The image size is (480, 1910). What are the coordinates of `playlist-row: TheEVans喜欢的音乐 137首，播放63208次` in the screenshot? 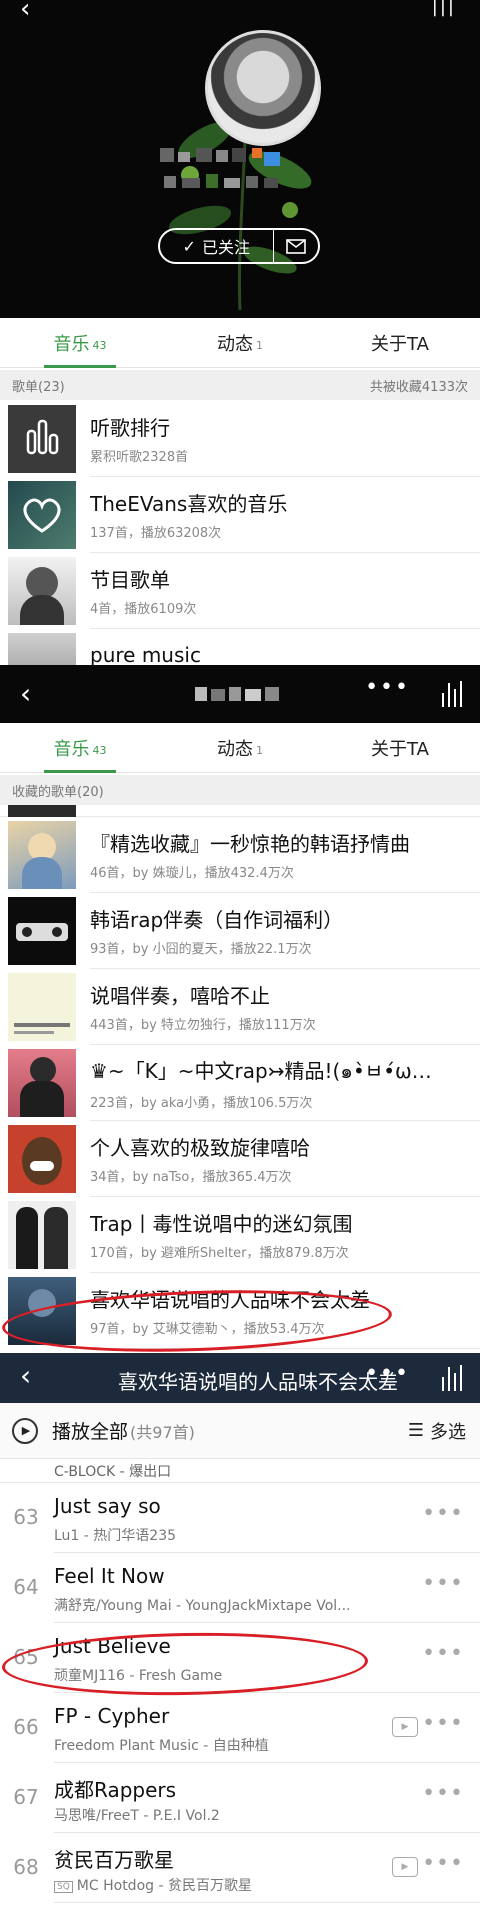 It's located at (240, 515).